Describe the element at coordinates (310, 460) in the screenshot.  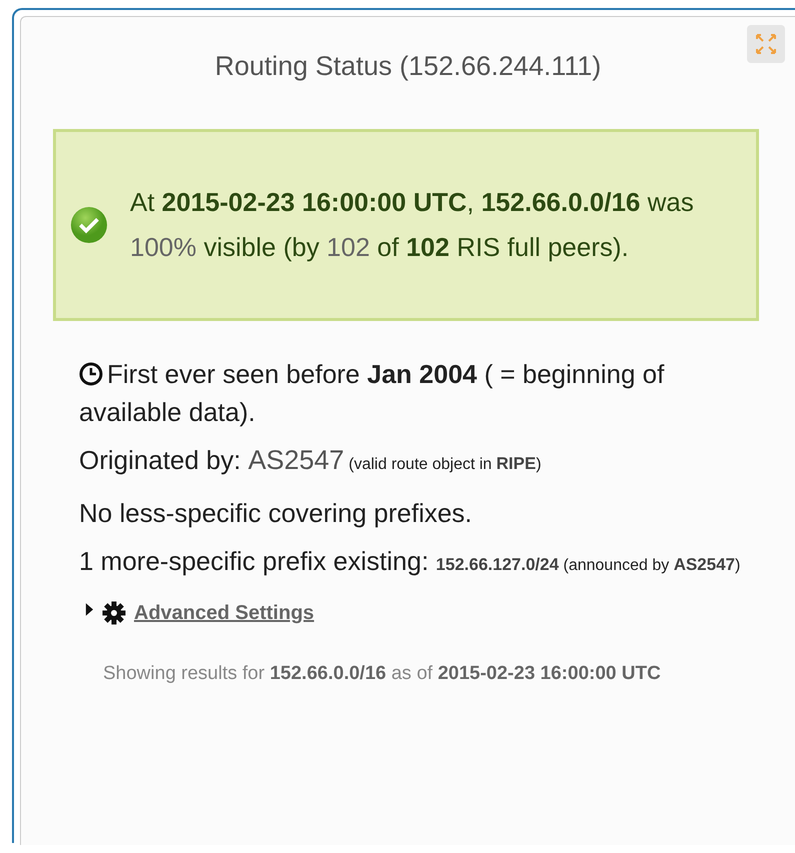
I see `routing-fact: Originated by: AS2547 (valid route object in RIPE)` at that location.